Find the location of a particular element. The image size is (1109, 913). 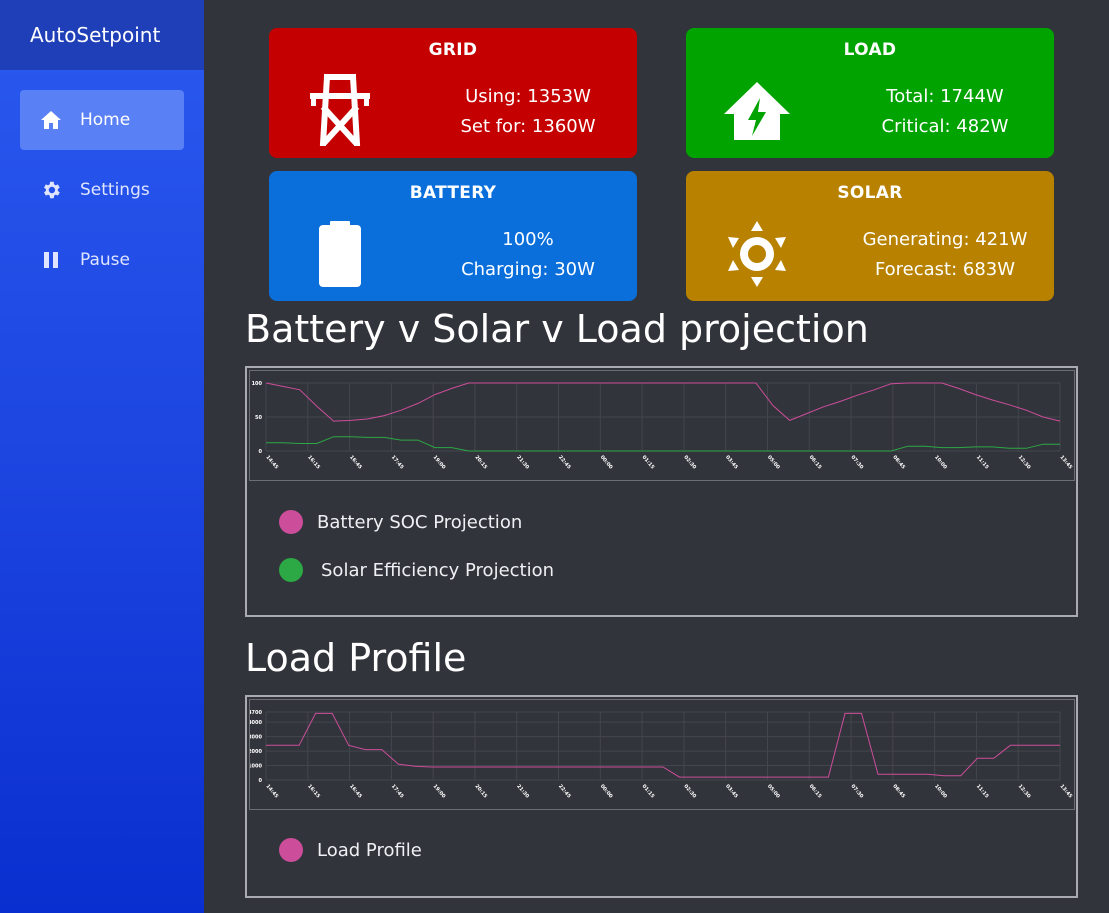

load-profile-y-tick-label: 3000 is located at coordinates (256, 738).